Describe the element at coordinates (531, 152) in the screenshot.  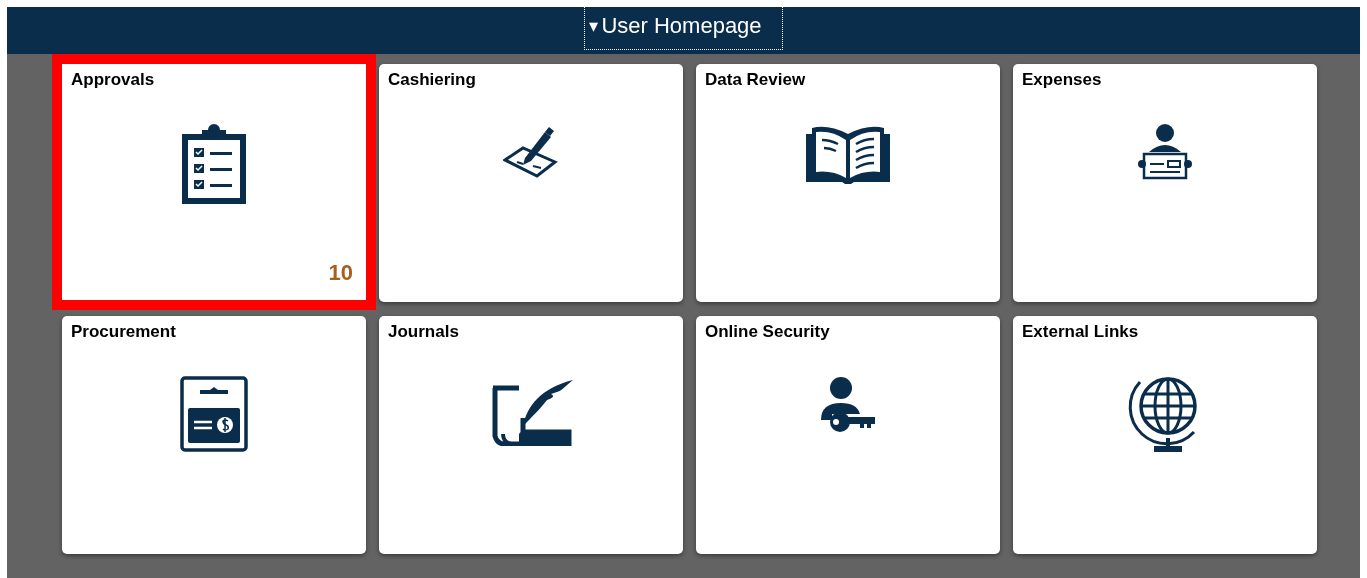
I see `pen-signing-icon` at that location.